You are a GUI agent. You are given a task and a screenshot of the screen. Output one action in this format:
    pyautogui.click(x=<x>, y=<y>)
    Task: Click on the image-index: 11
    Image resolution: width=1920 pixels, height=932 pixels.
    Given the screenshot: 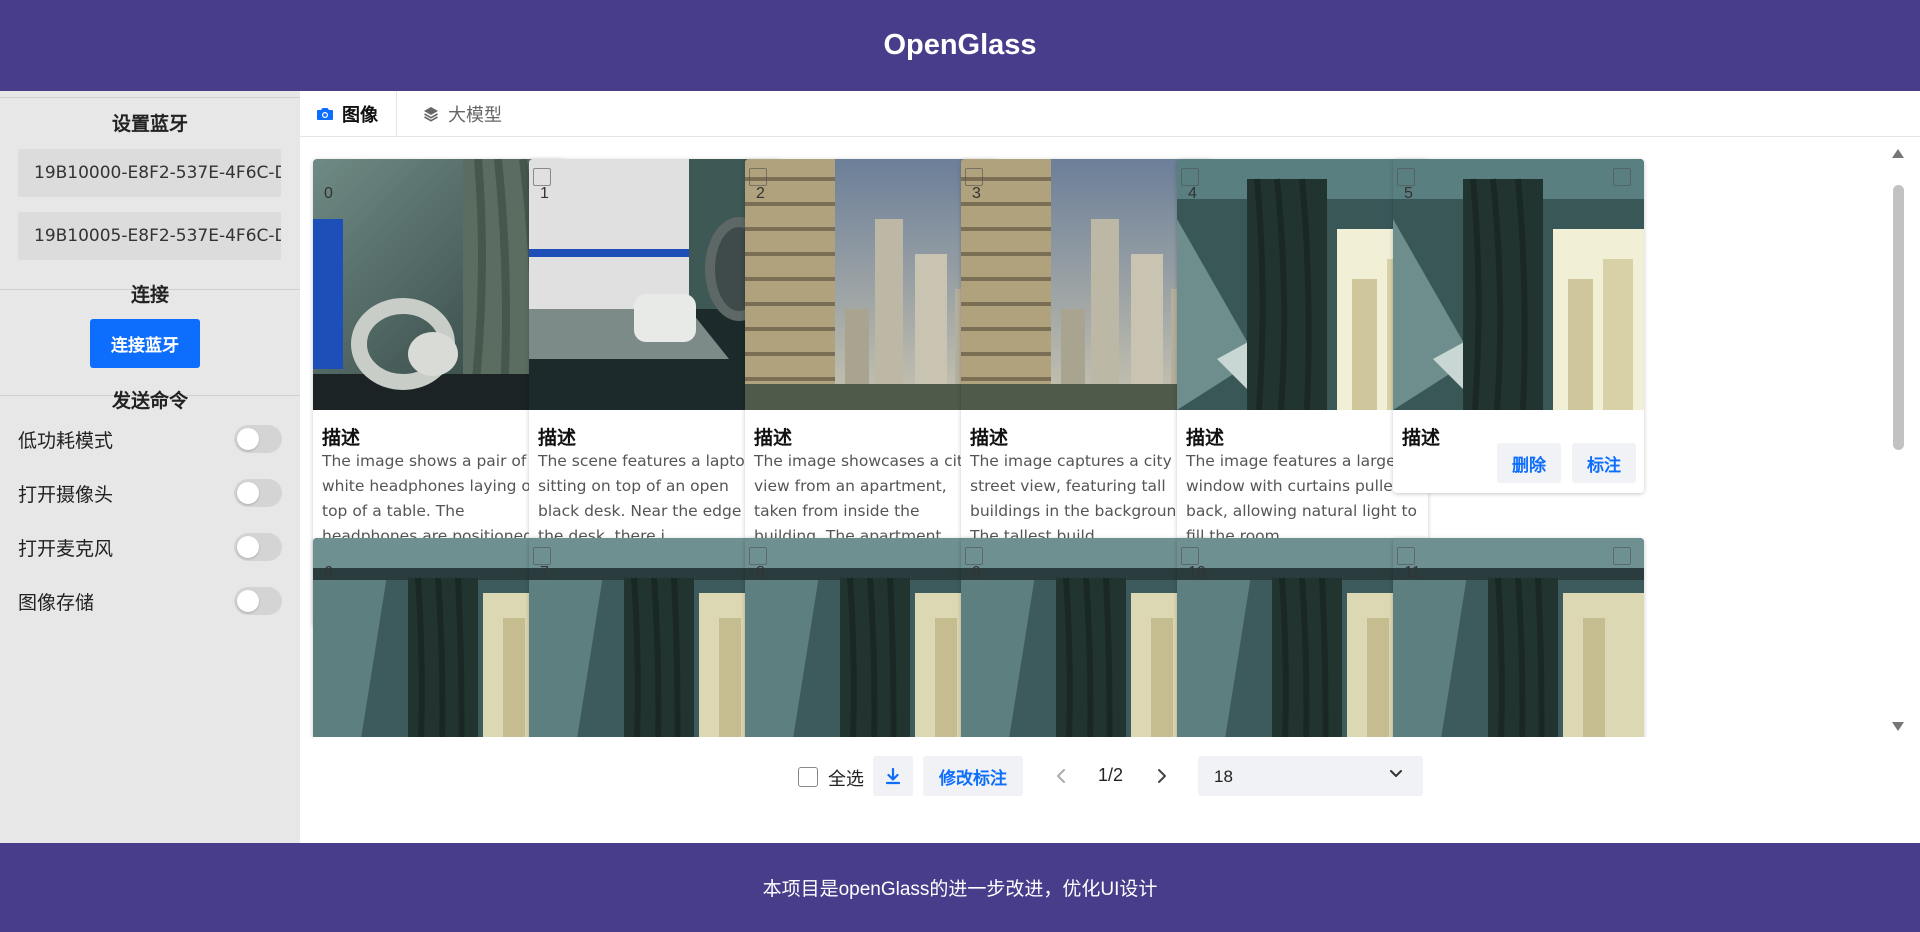 What is the action you would take?
    pyautogui.click(x=1412, y=572)
    